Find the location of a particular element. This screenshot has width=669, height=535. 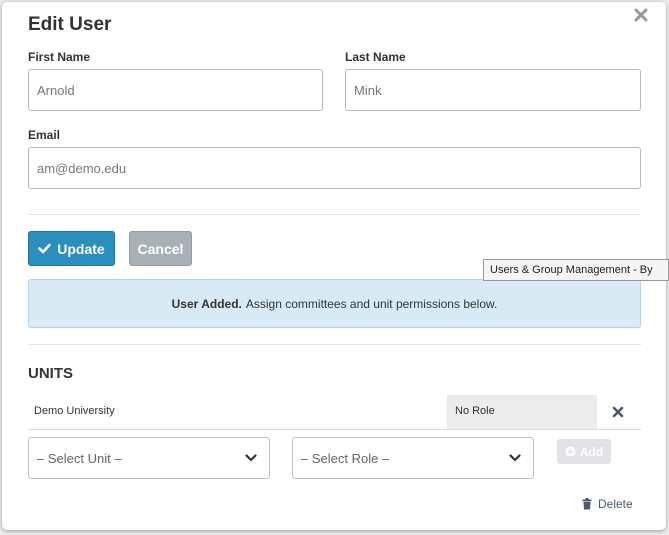

last-name-label: Last Name is located at coordinates (375, 57).